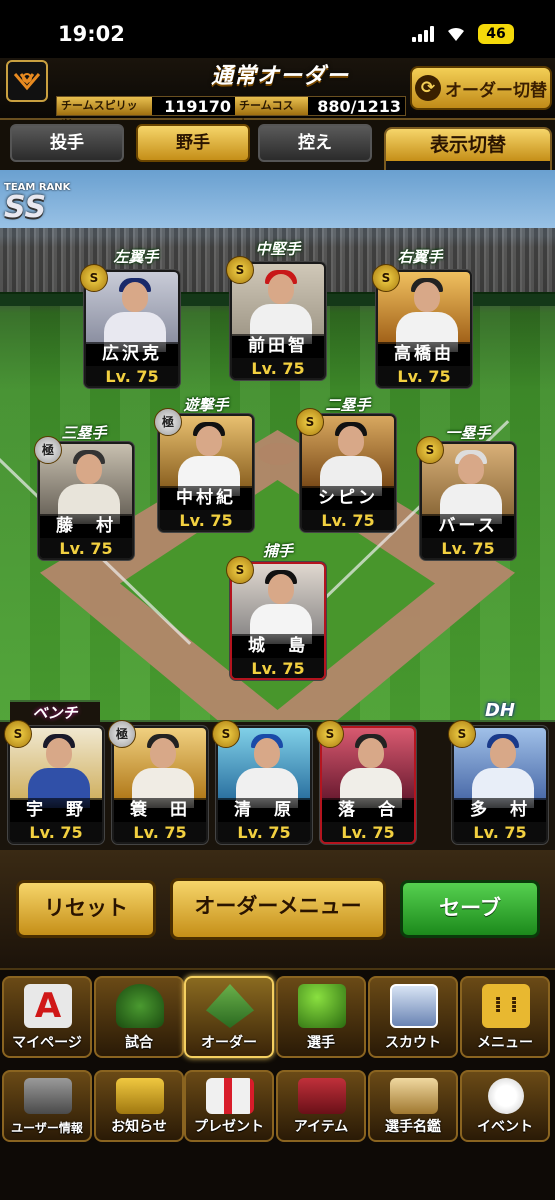 The width and height of the screenshot is (555, 1200). I want to click on pitchers-mound, so click(278, 454).